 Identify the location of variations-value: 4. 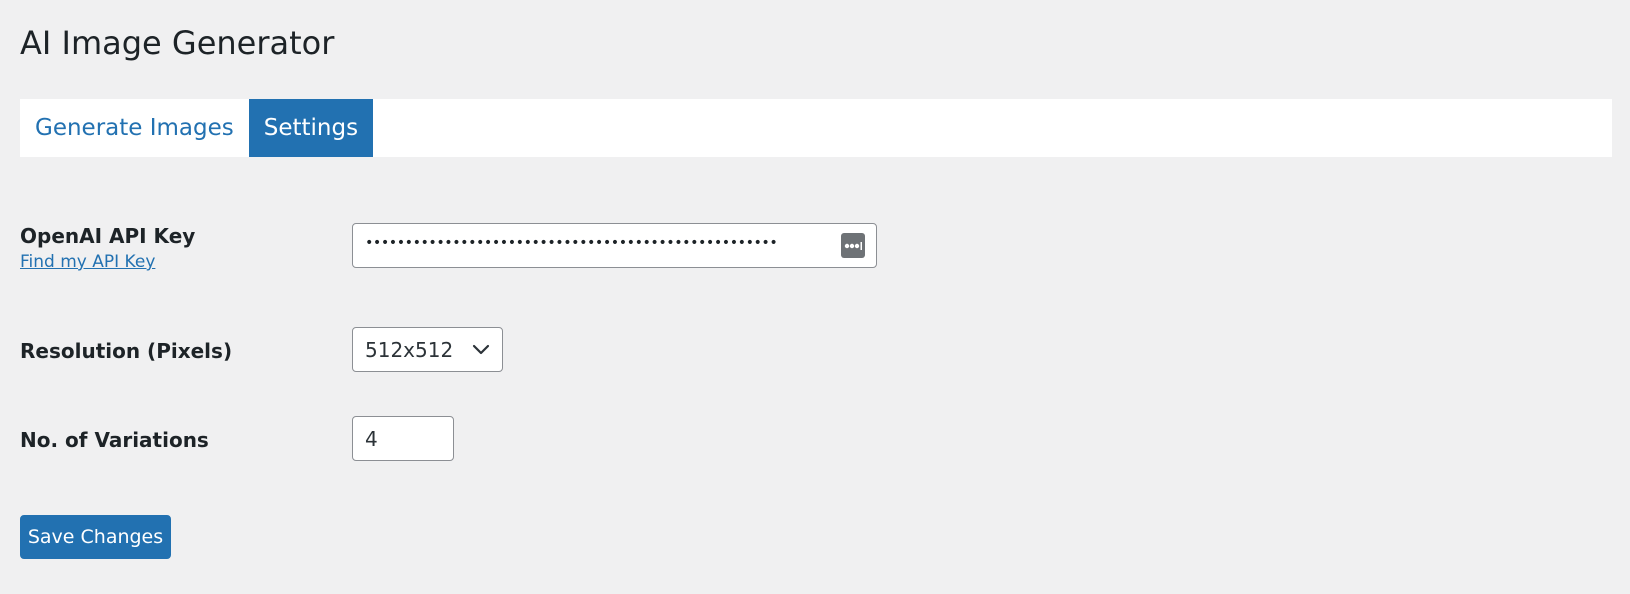
(371, 439).